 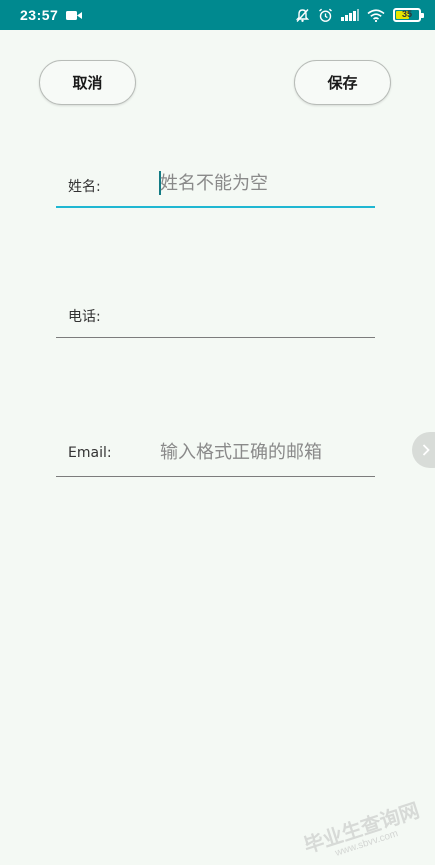 I want to click on name-field-row: 姓名:, so click(x=215, y=184).